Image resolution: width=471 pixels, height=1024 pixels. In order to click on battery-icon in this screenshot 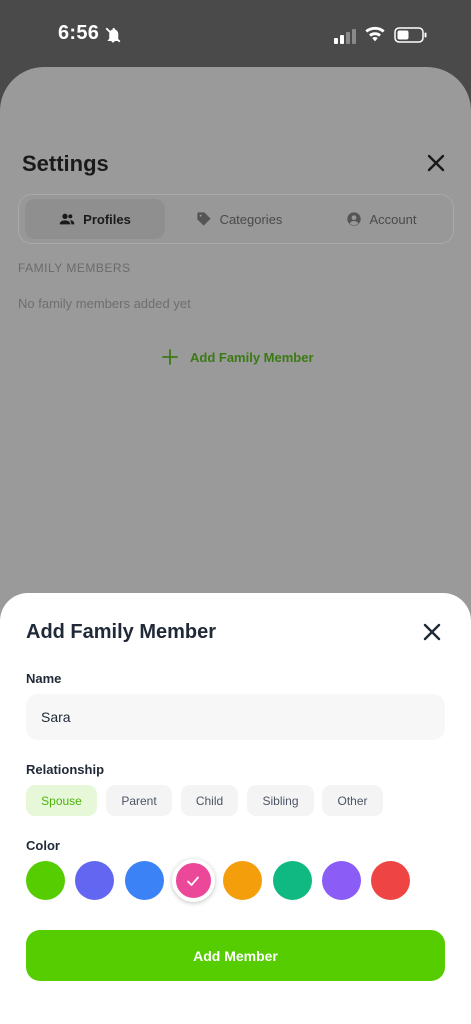, I will do `click(410, 35)`.